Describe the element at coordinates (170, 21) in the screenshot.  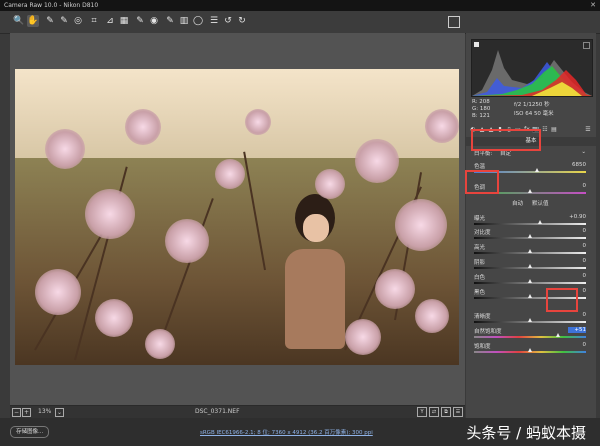
I see `adjustment-brush-icon: ✎` at that location.